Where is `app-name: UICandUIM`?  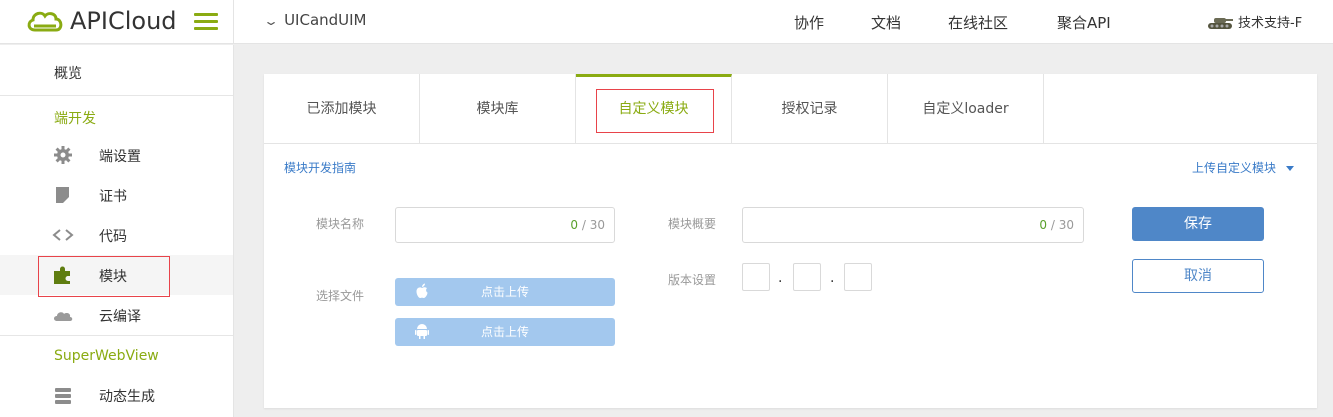 app-name: UICandUIM is located at coordinates (325, 20).